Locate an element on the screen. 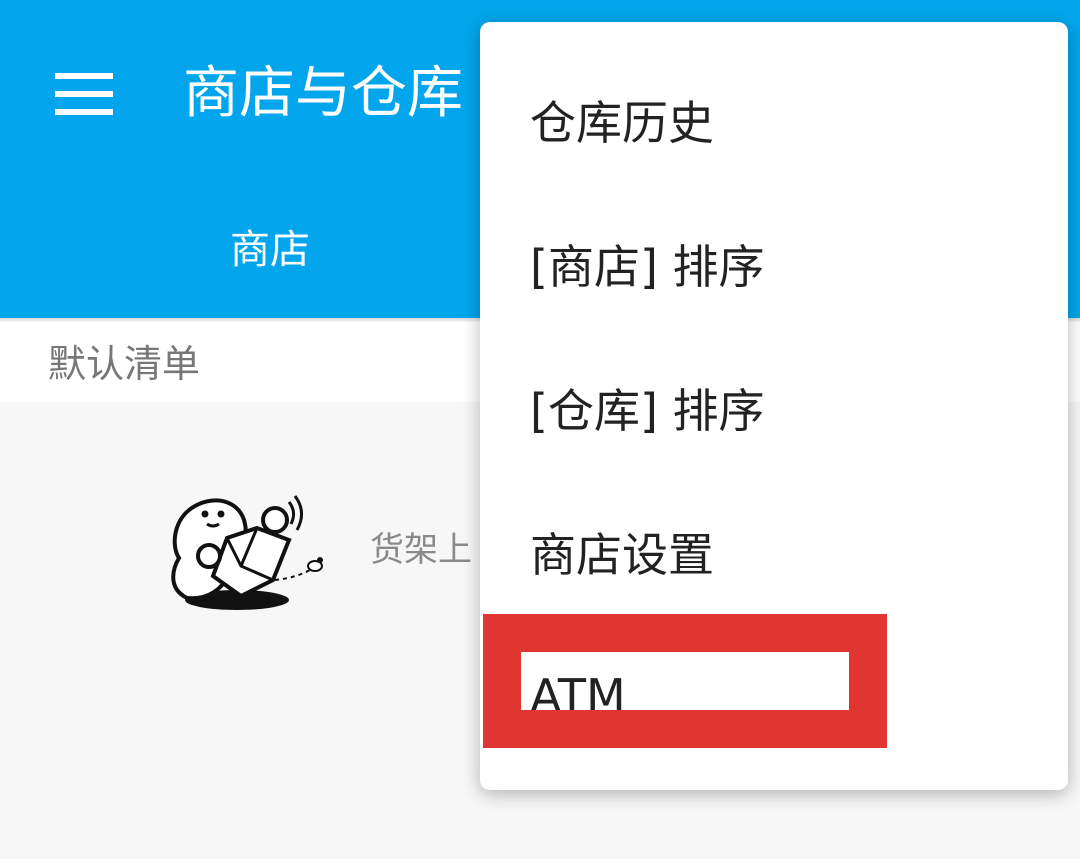 This screenshot has width=1080, height=859. menu-item-label: 商店设置 is located at coordinates (622, 555).